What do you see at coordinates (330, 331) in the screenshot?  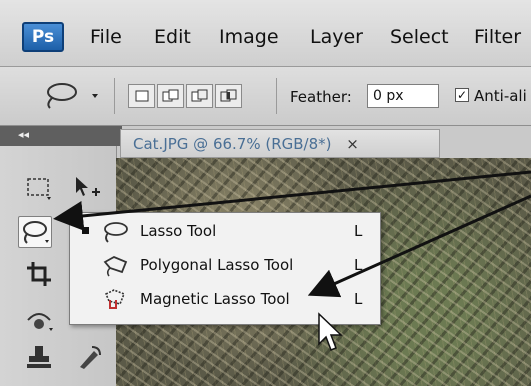 I see `mouse-cursor-icon` at bounding box center [330, 331].